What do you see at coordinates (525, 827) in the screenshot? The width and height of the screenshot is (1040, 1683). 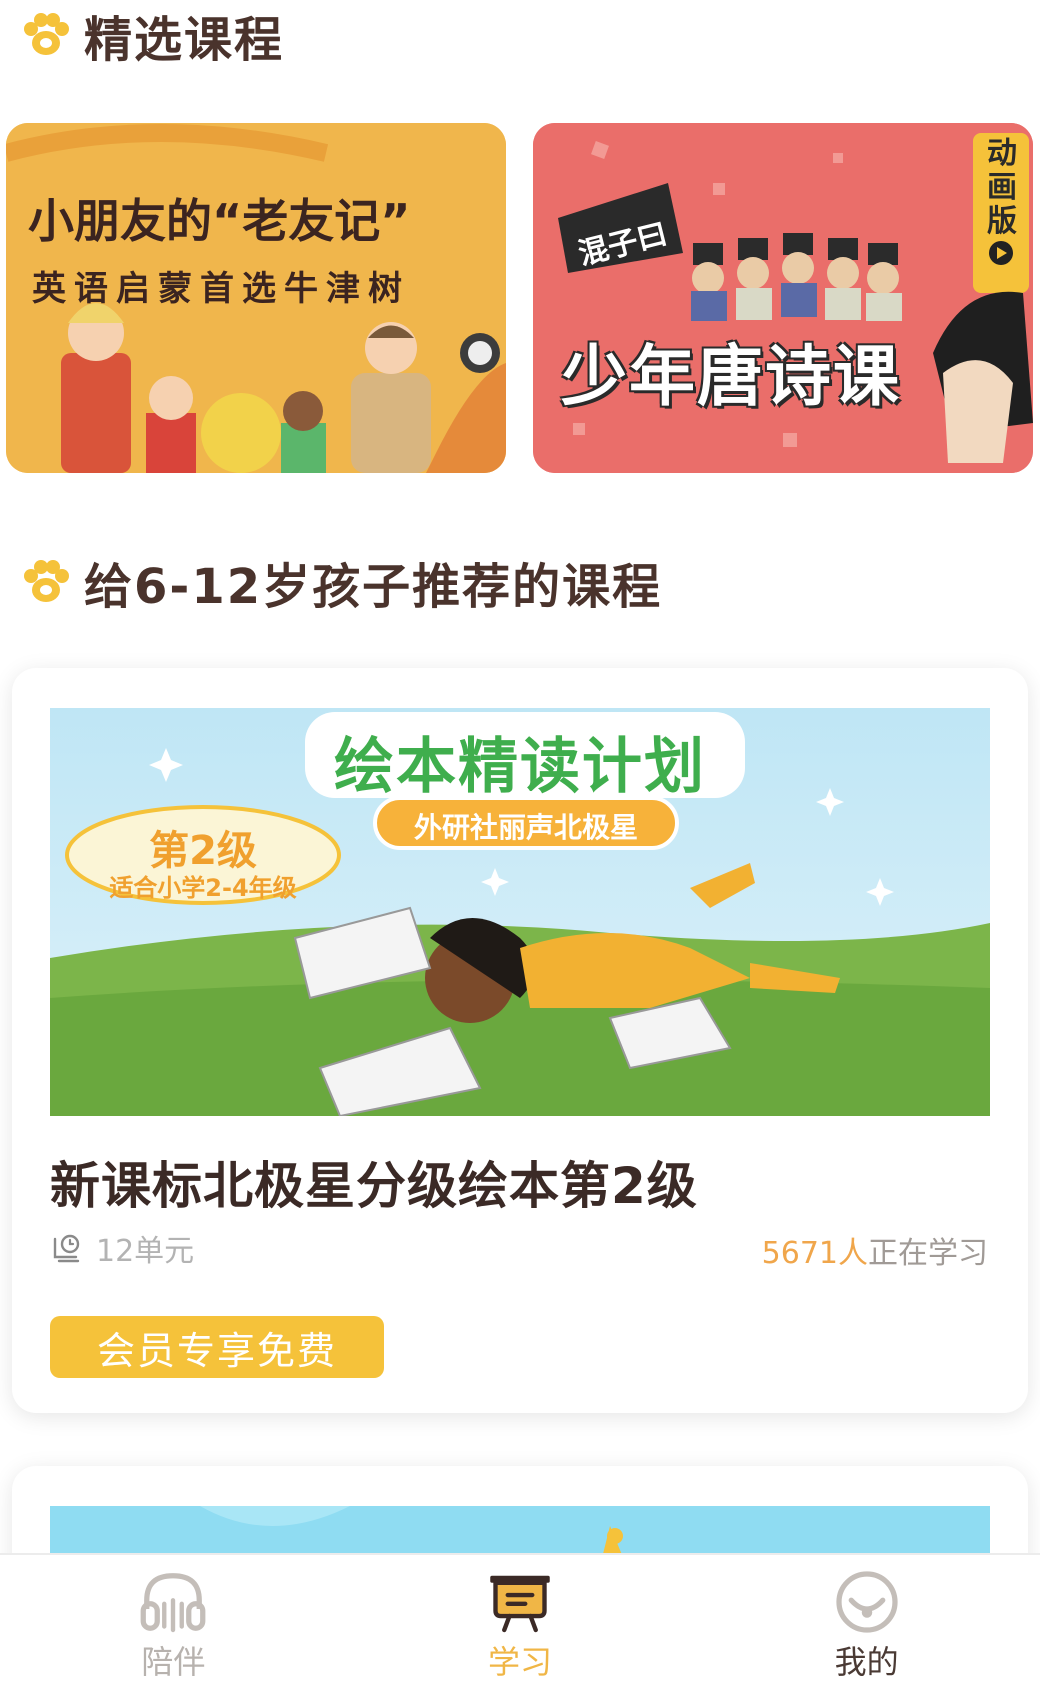 I see `cover-publisher: 外研社丽声北极星` at bounding box center [525, 827].